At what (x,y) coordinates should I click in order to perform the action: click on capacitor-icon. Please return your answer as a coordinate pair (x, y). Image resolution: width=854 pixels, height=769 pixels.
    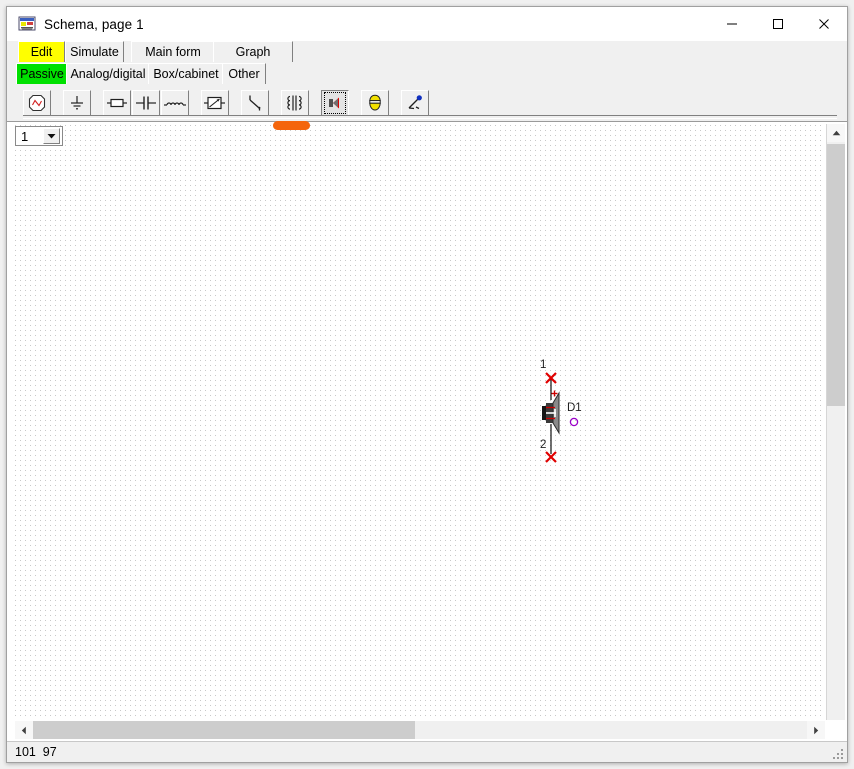
    Looking at the image, I should click on (146, 103).